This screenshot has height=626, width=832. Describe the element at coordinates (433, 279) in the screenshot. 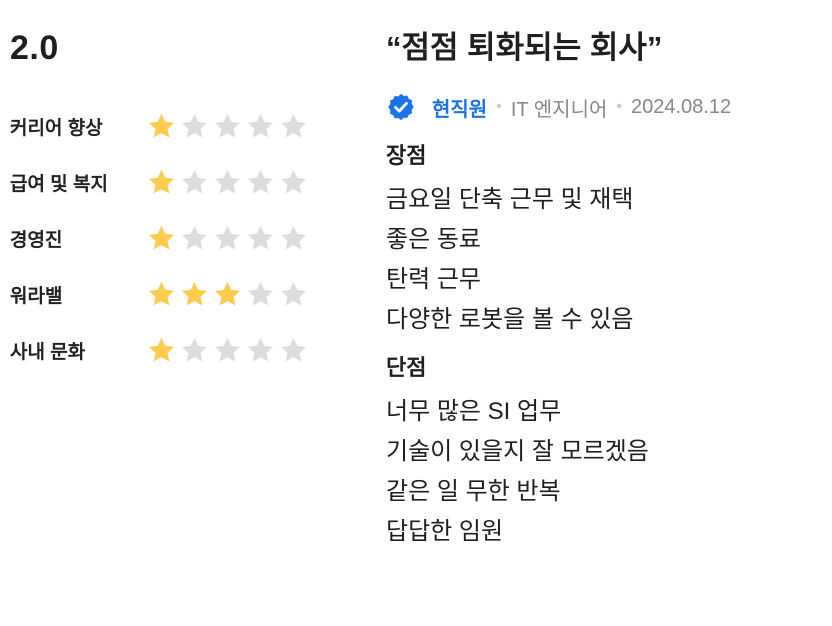

I see `pros-item: 탄력 근무` at that location.